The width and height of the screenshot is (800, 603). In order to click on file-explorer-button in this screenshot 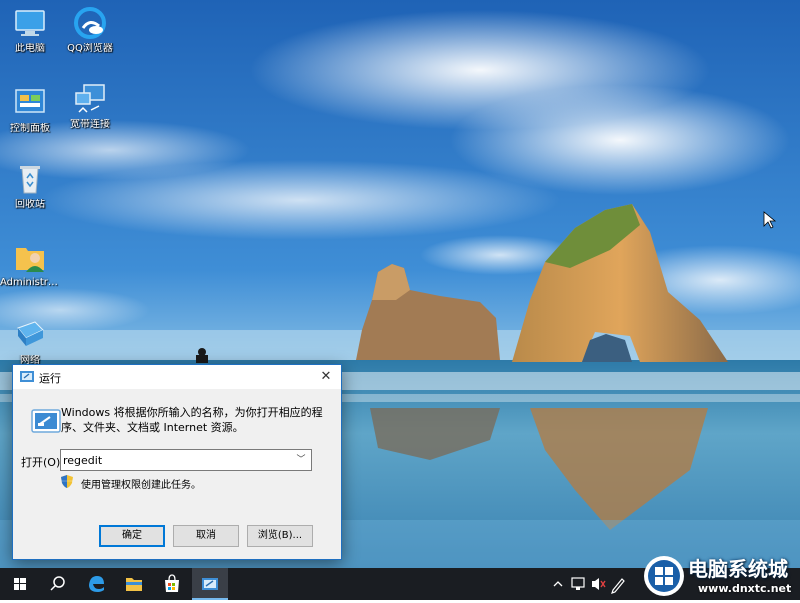, I will do `click(134, 584)`.